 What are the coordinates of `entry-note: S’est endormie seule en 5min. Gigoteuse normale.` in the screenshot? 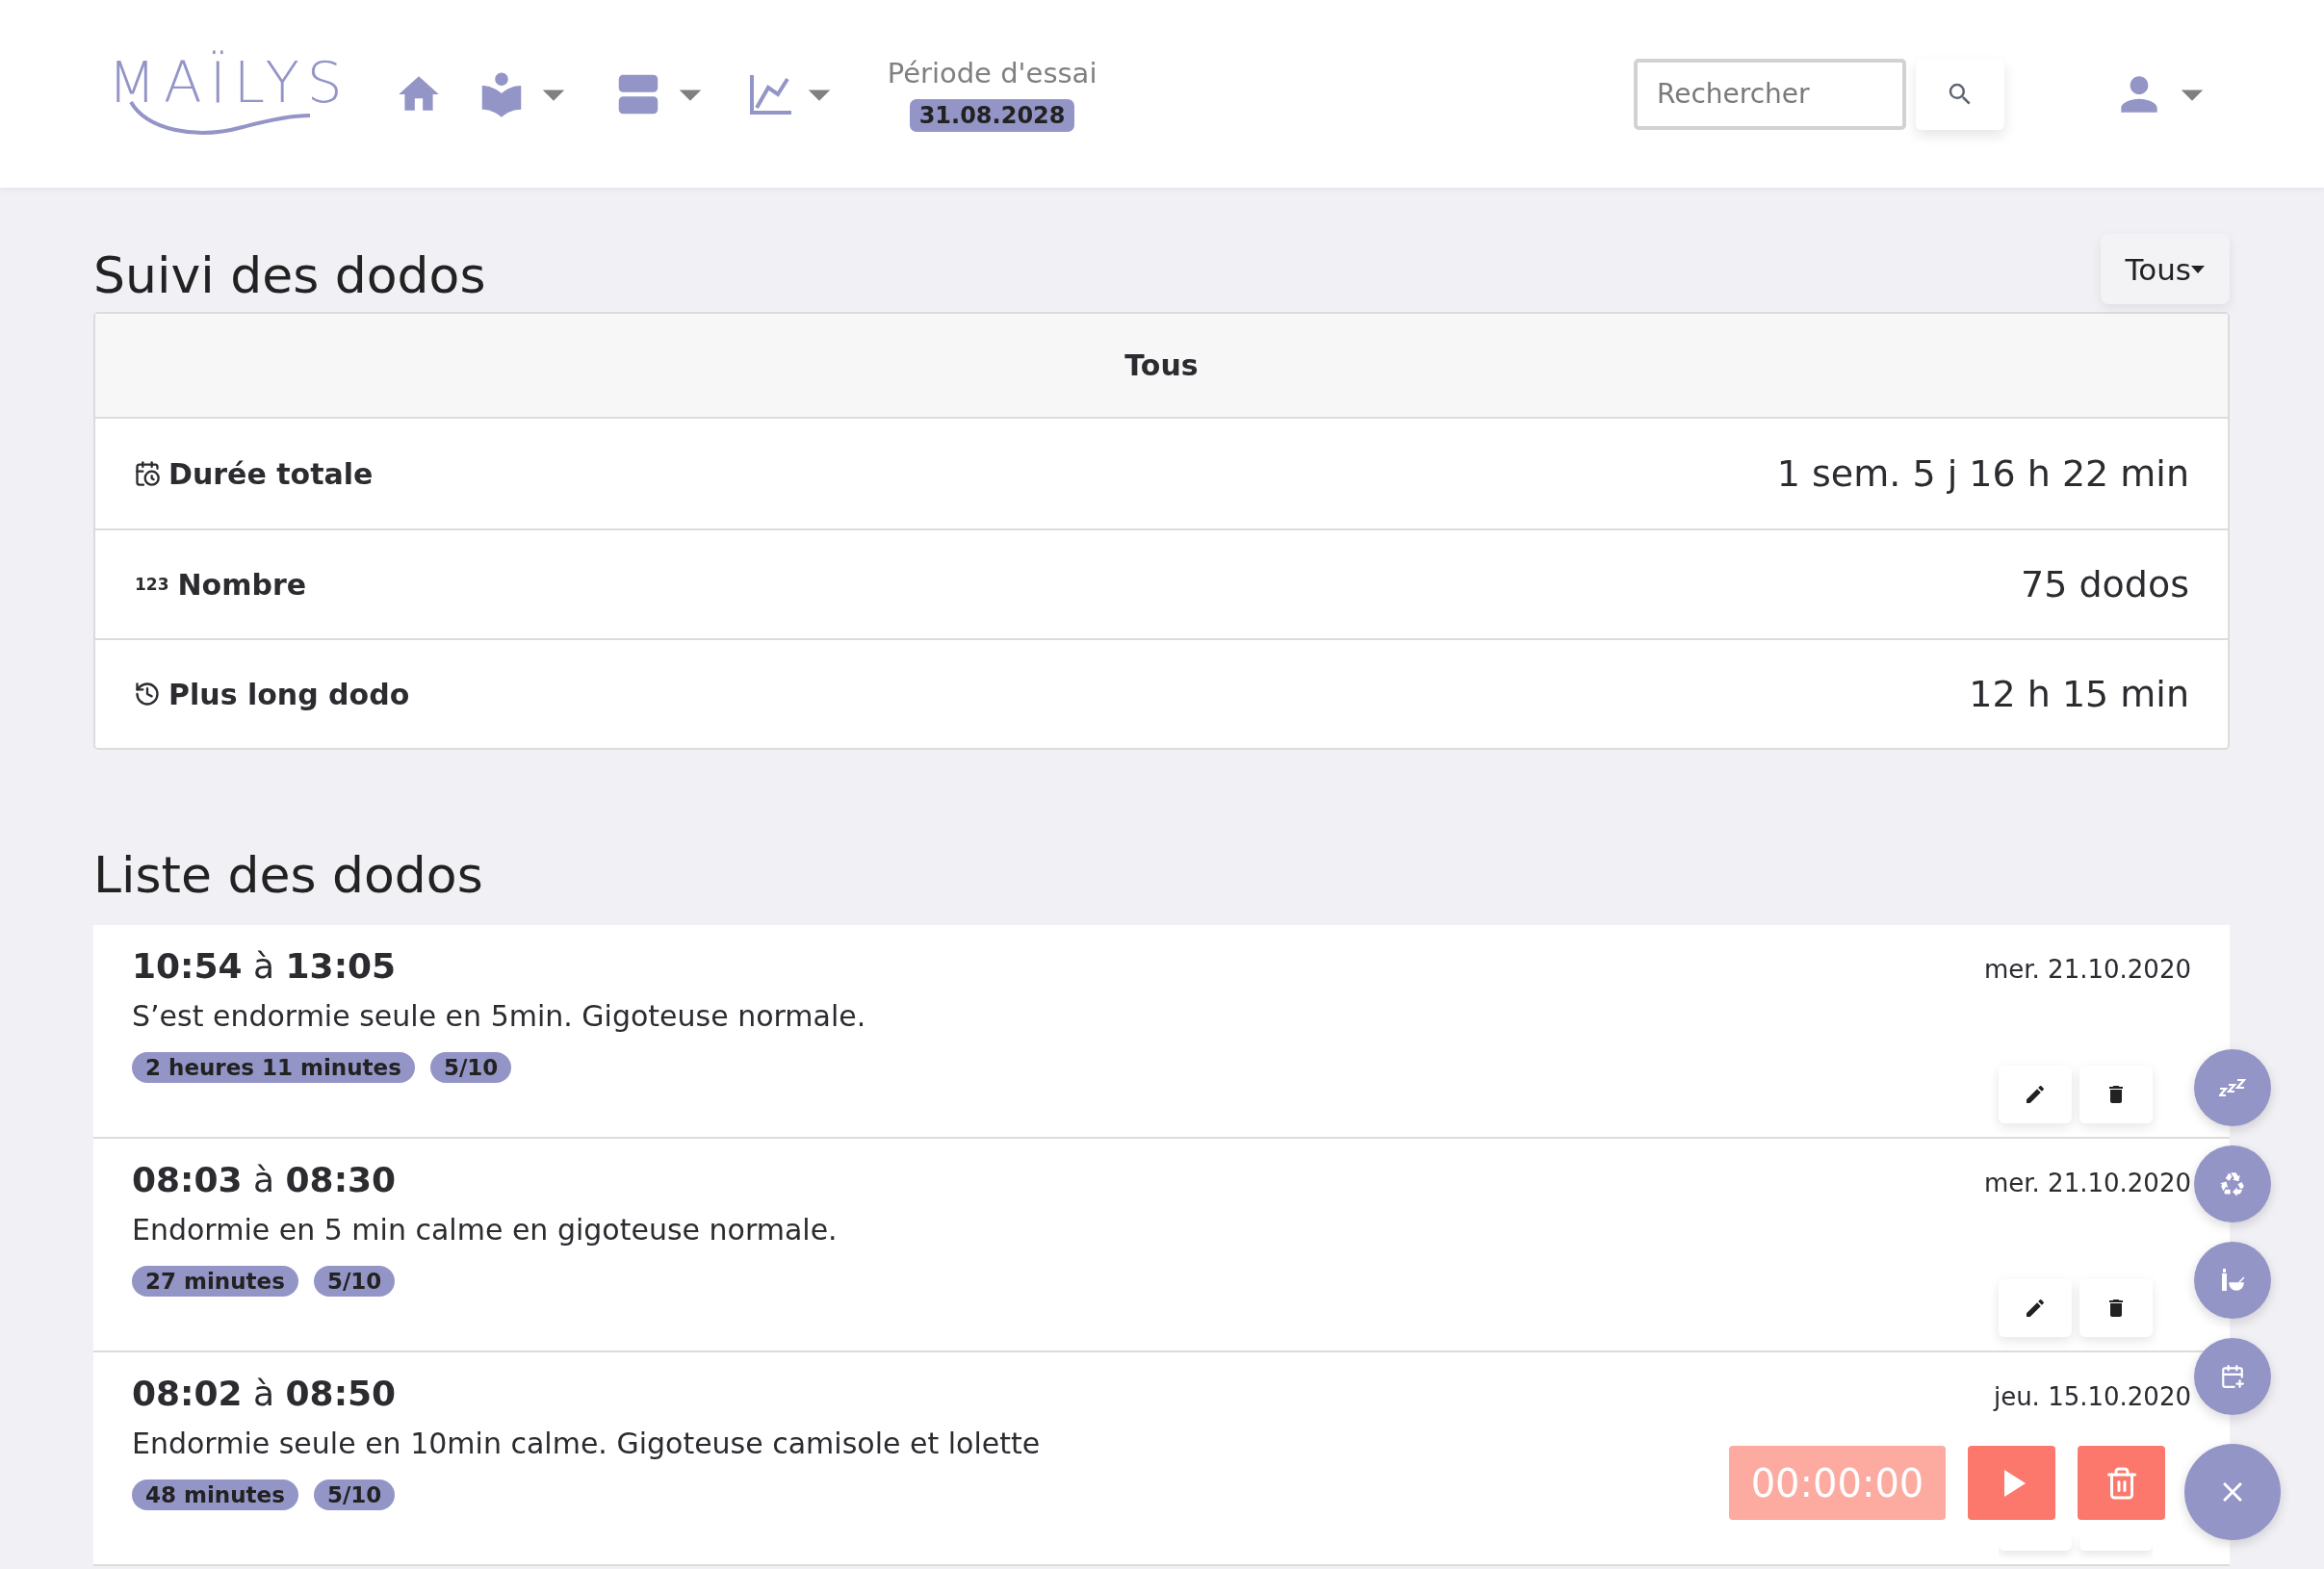 It's located at (499, 1016).